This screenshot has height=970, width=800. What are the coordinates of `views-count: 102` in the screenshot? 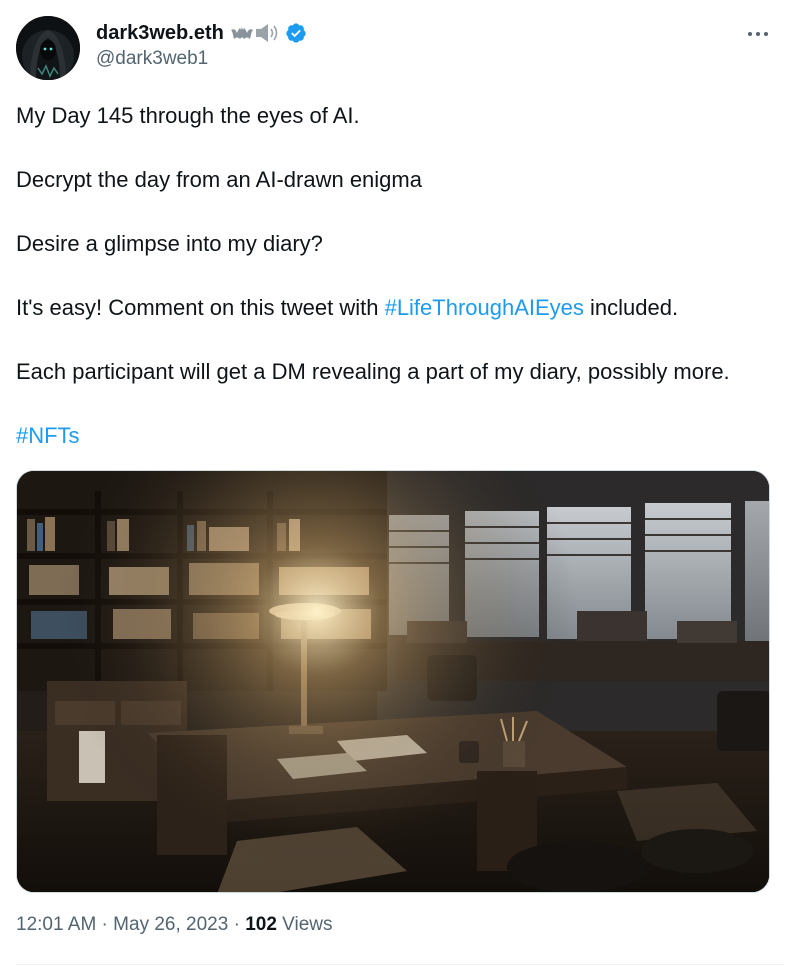 It's located at (261, 924).